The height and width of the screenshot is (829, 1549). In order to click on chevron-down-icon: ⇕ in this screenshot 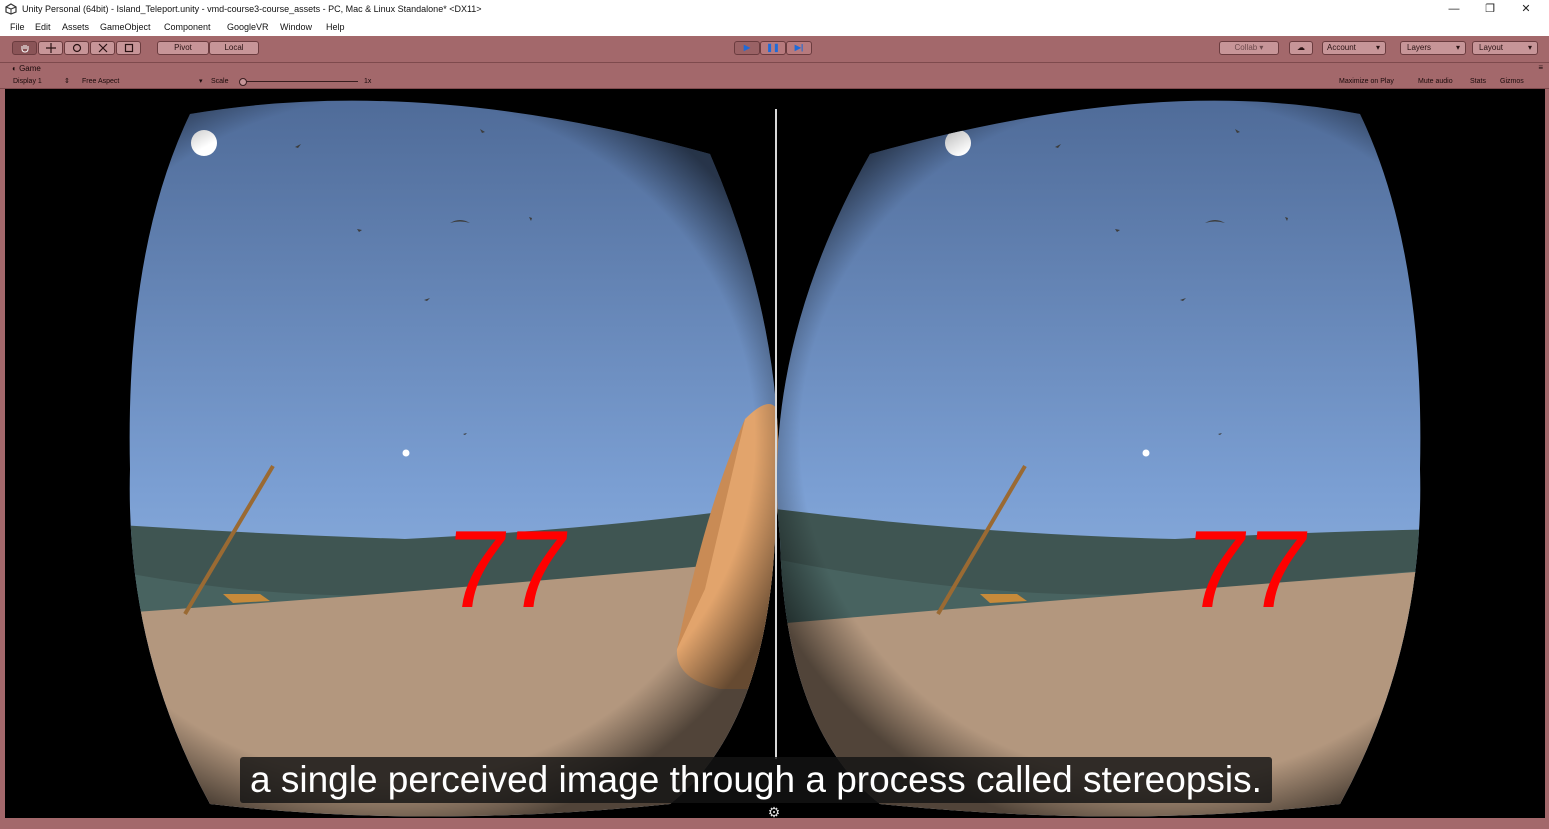, I will do `click(67, 81)`.